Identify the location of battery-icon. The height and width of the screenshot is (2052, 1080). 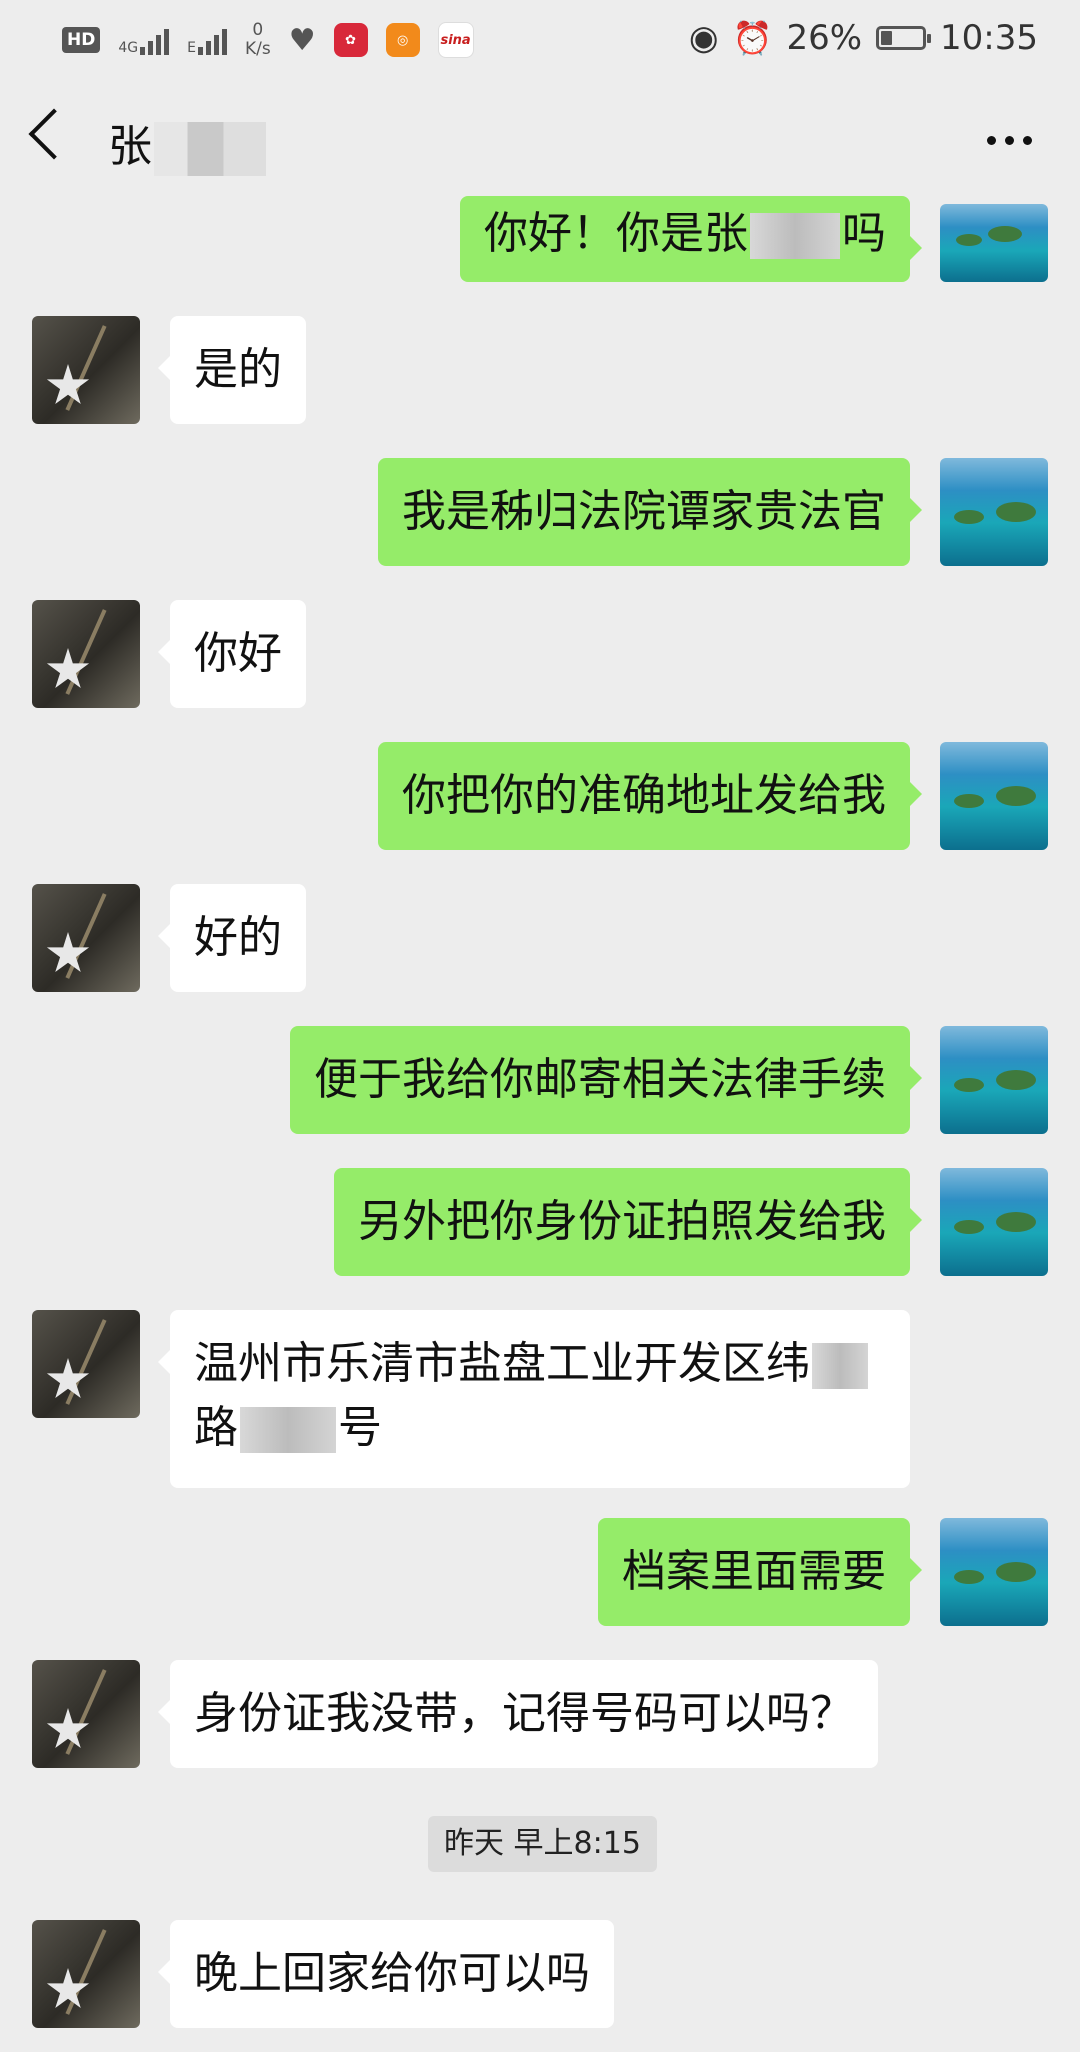
(904, 38).